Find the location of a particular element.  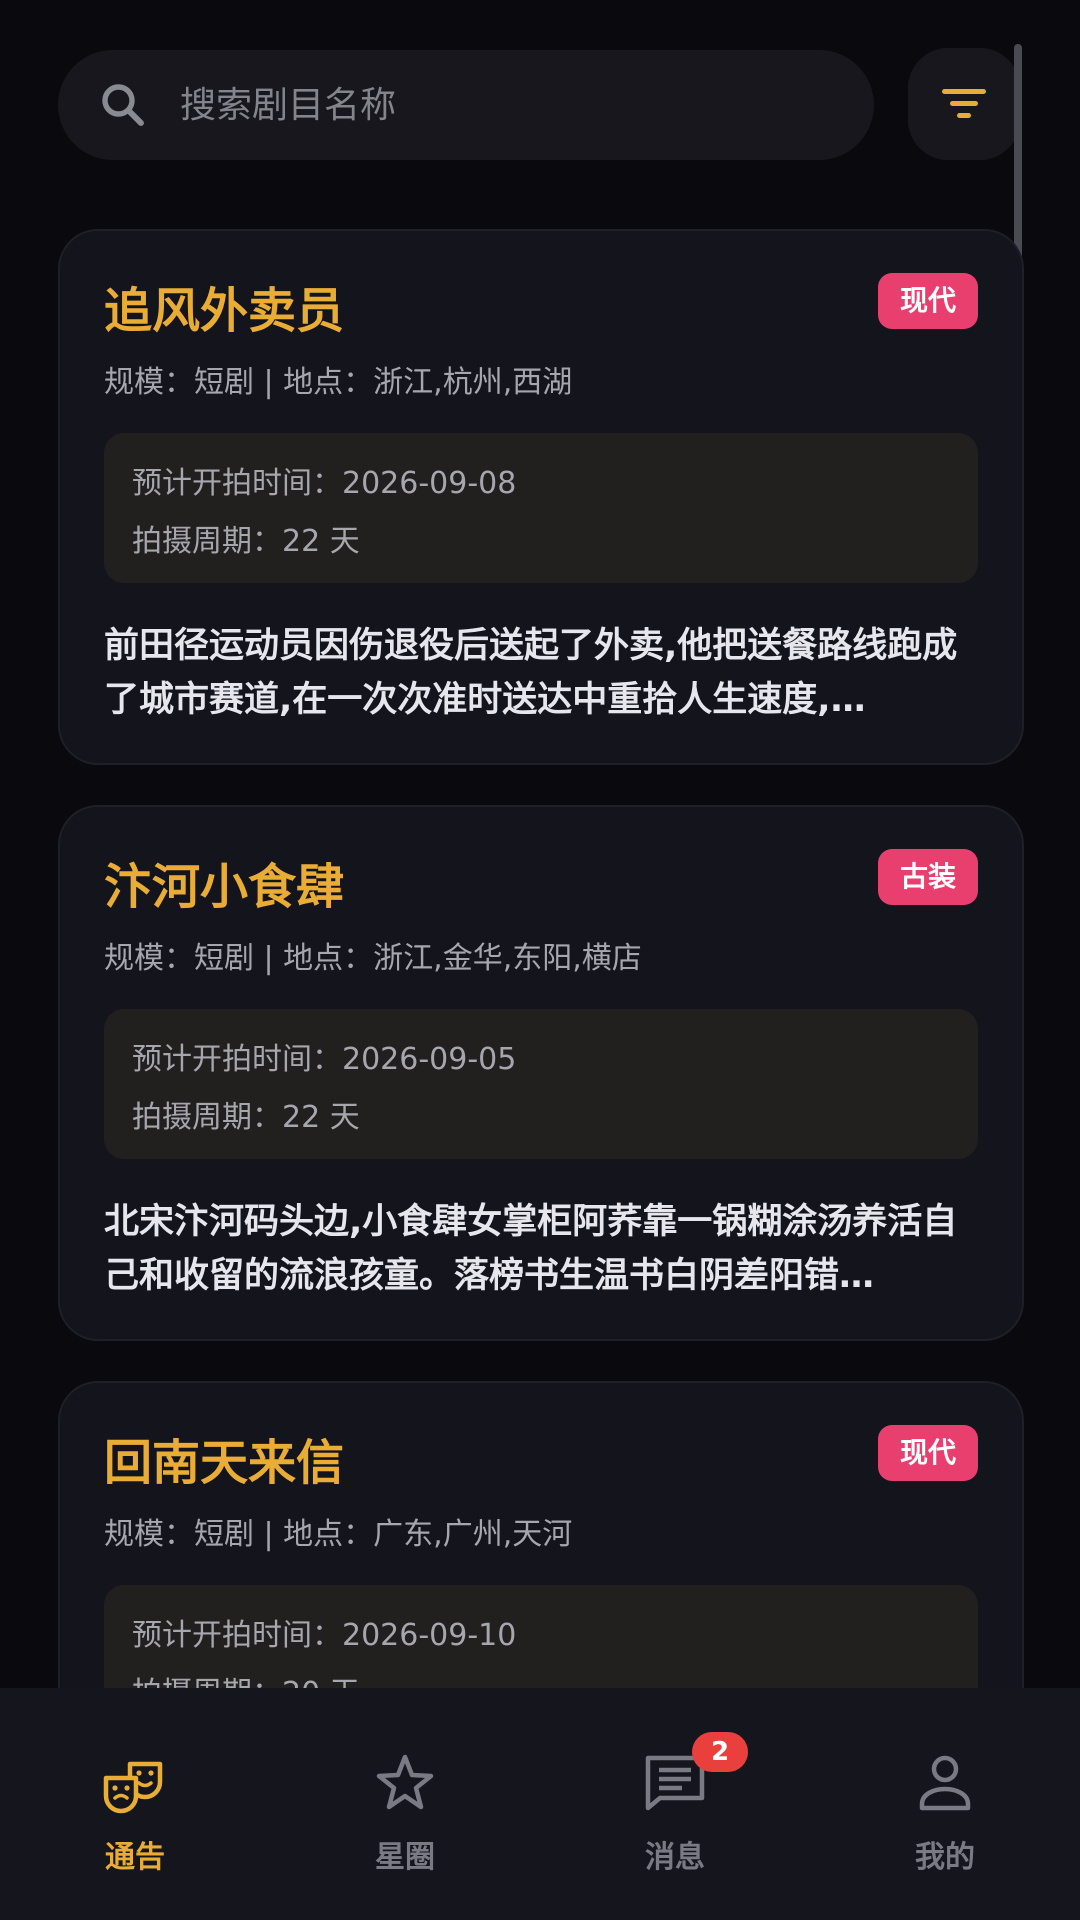

nav-label: 星圈 is located at coordinates (405, 1857).